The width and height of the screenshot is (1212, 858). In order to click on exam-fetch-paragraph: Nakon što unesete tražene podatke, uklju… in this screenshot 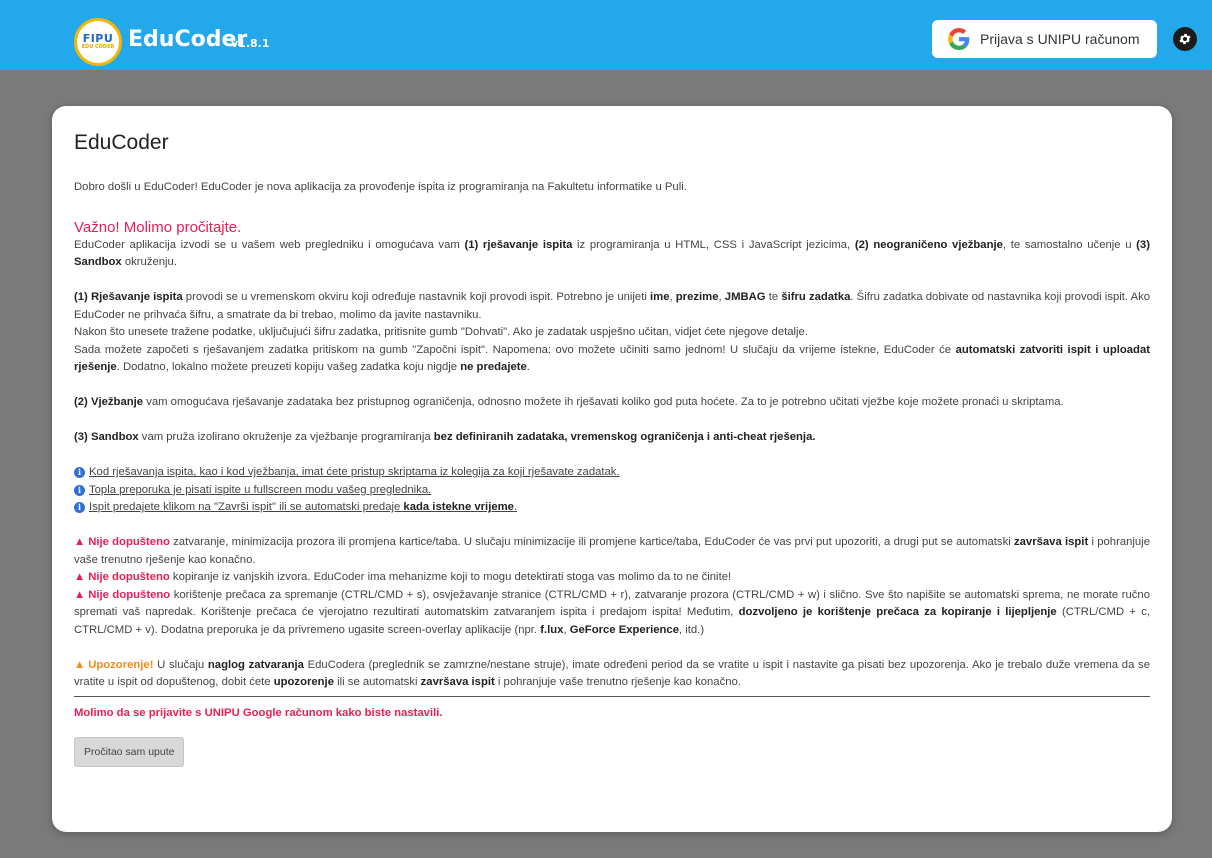, I will do `click(441, 332)`.